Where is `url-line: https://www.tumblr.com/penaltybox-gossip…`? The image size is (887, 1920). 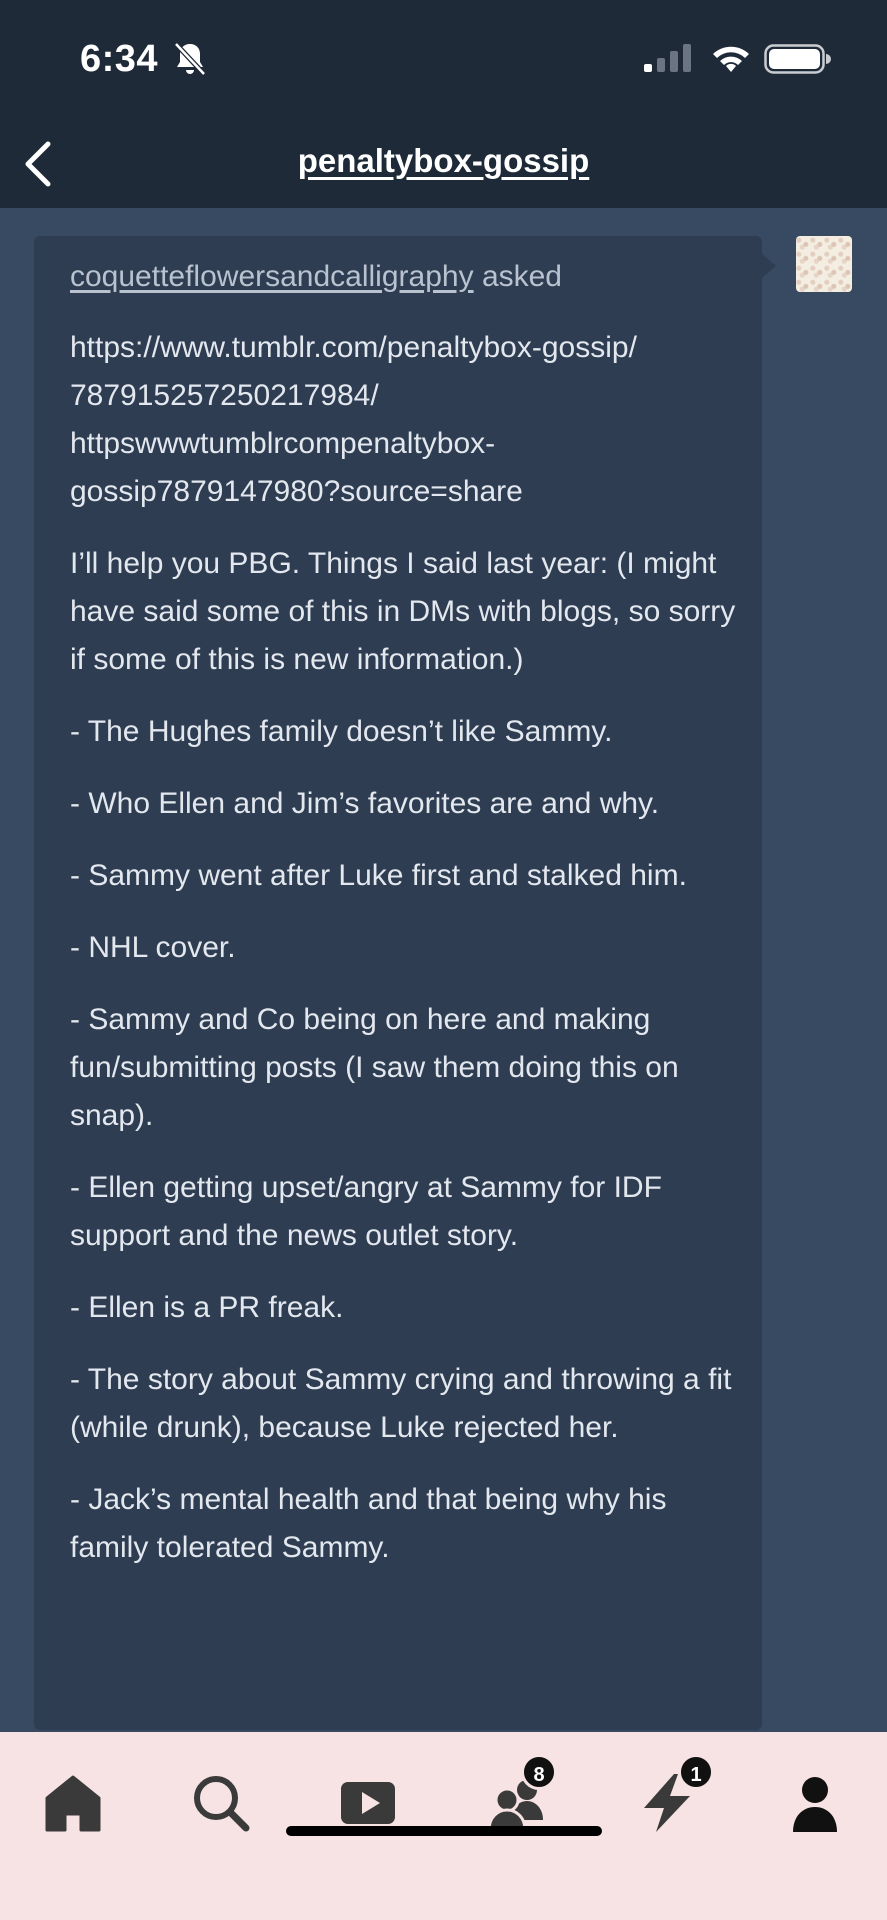
url-line: https://www.tumblr.com/penaltybox-gossip… is located at coordinates (353, 347).